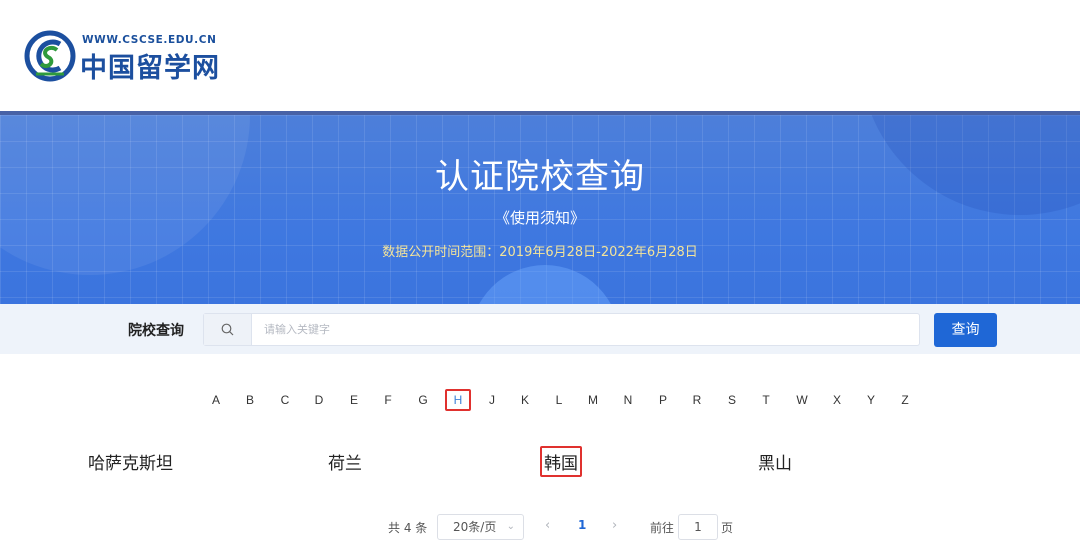  I want to click on letter-c: C, so click(285, 400).